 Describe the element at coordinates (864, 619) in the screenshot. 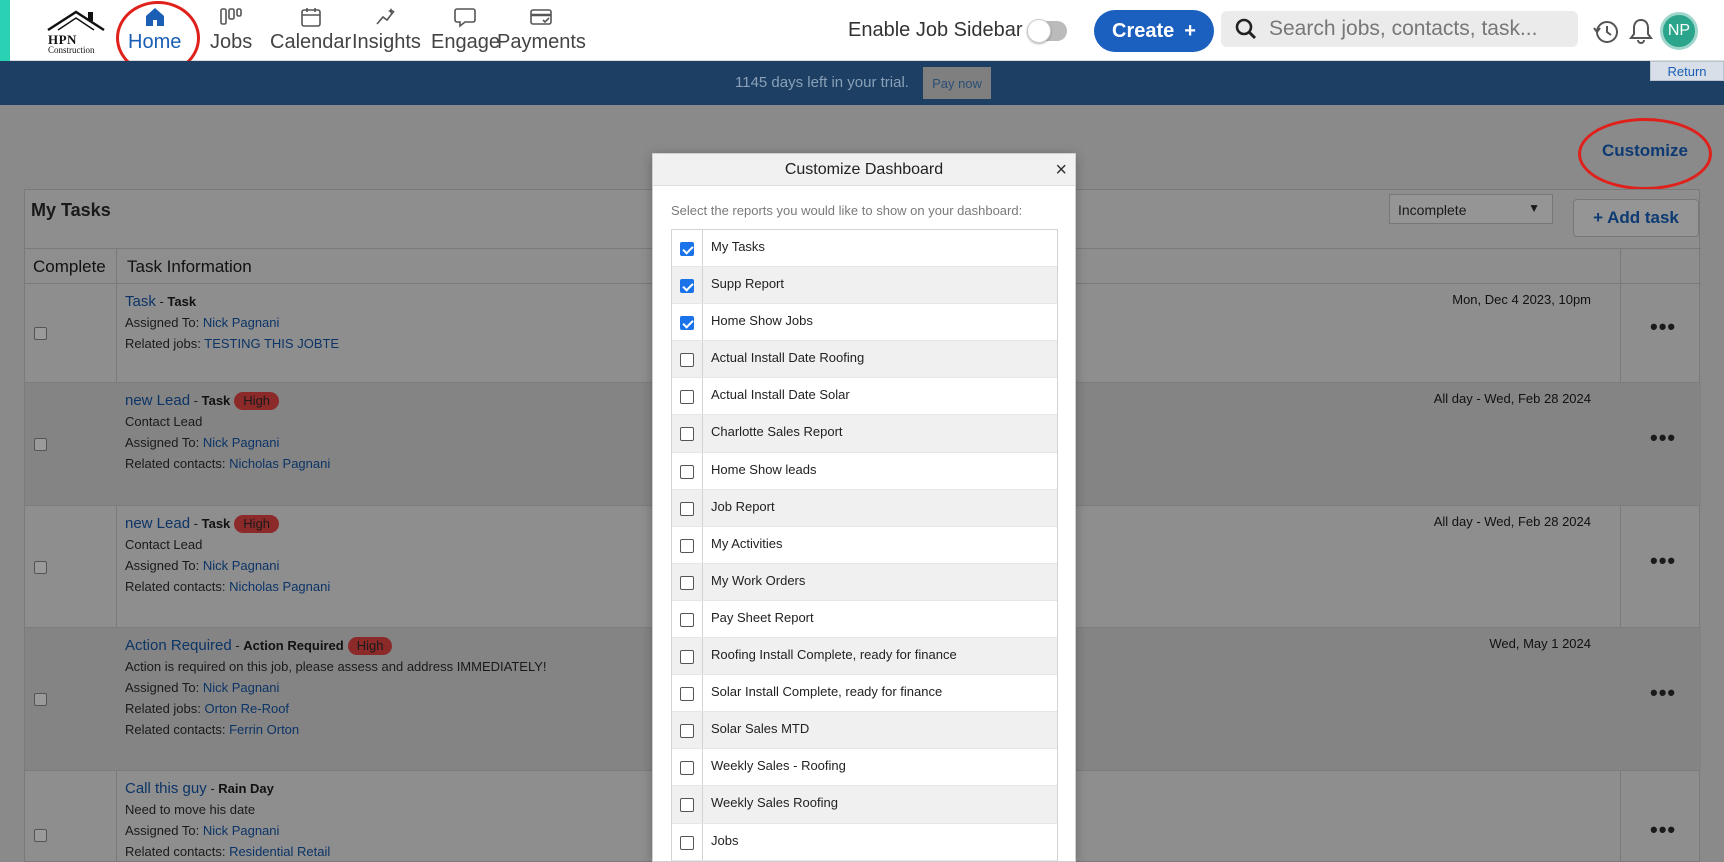

I see `report-item: Pay Sheet Report` at that location.